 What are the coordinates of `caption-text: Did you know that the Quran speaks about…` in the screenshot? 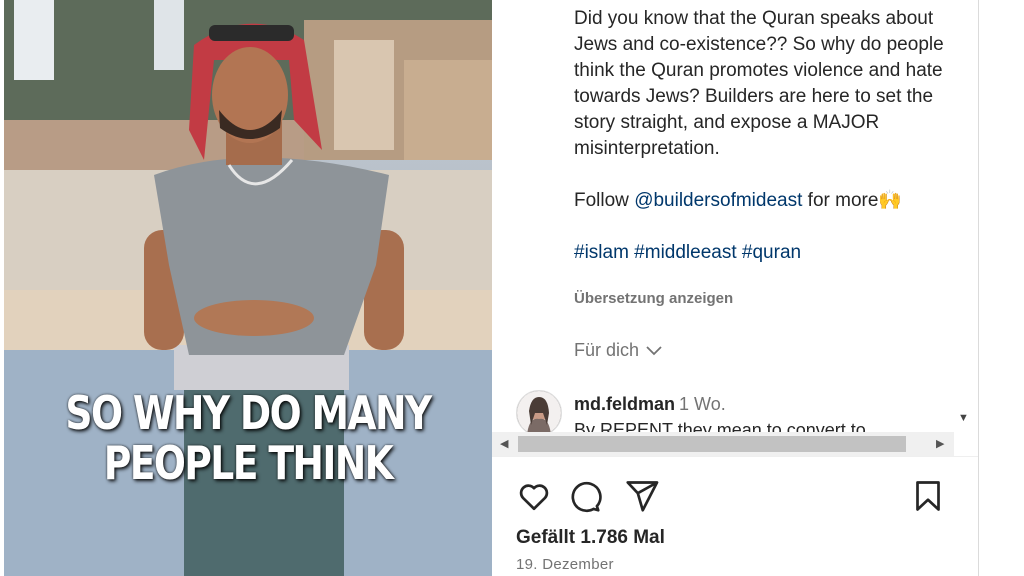 It's located at (761, 83).